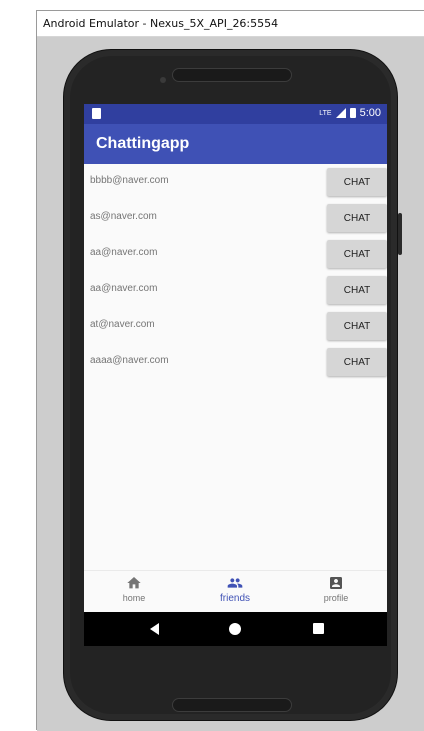 The height and width of the screenshot is (731, 424). Describe the element at coordinates (161, 23) in the screenshot. I see `window-title: Android Emulator - Nexus_5X_API_26:5554` at that location.